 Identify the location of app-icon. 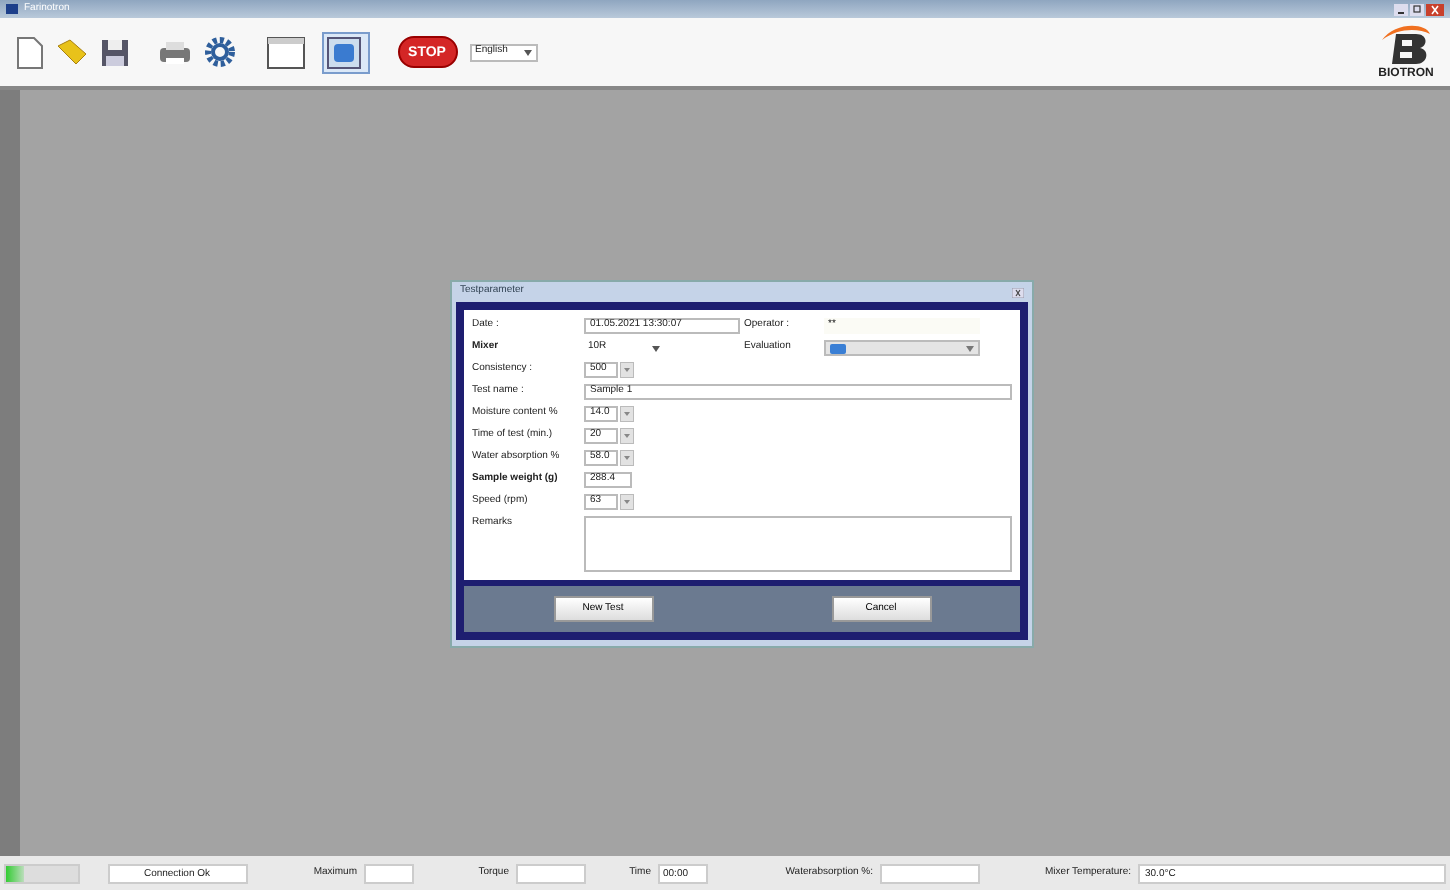
(12, 9).